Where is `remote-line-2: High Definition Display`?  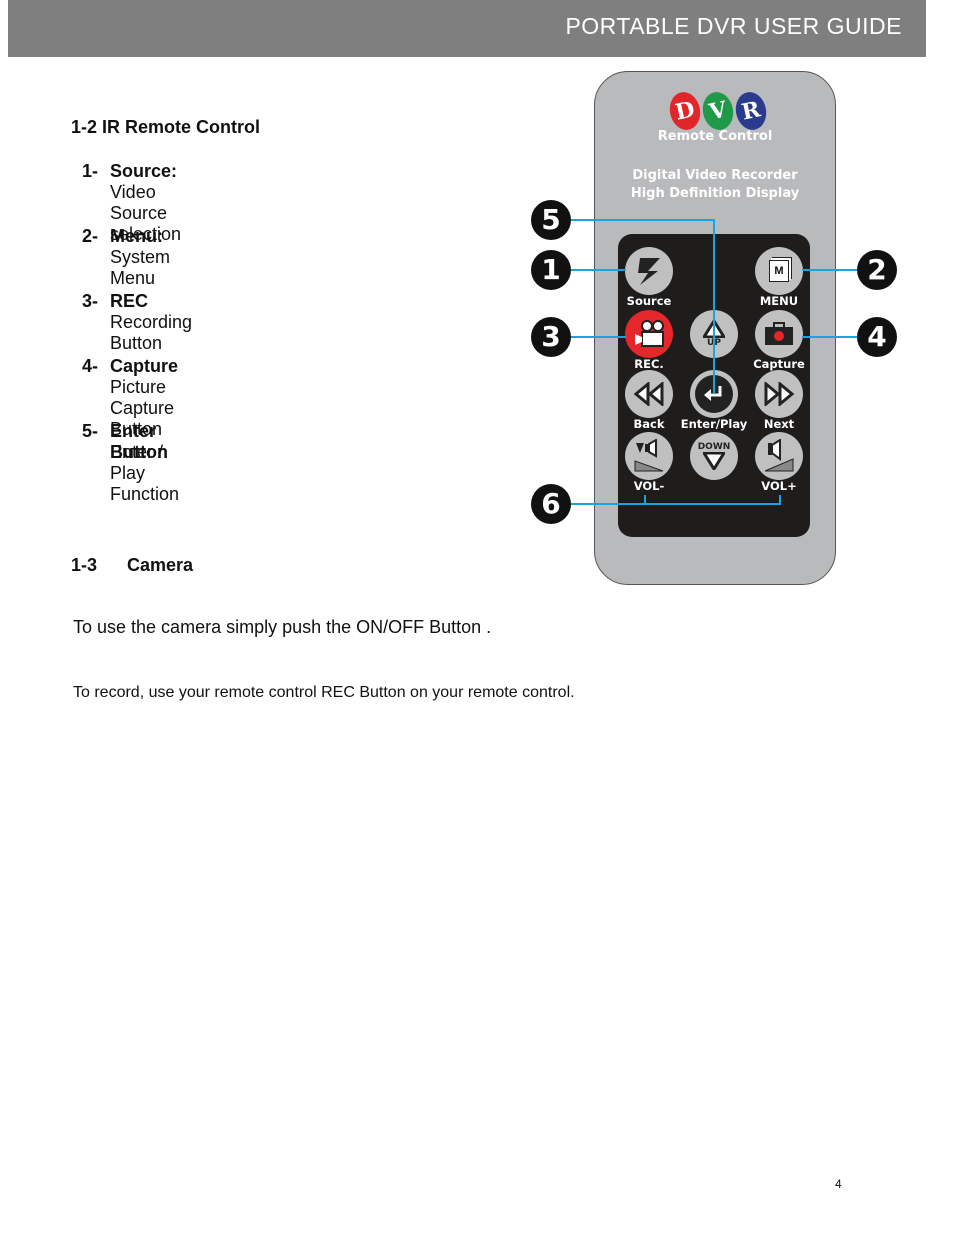
remote-line-2: High Definition Display is located at coordinates (715, 193).